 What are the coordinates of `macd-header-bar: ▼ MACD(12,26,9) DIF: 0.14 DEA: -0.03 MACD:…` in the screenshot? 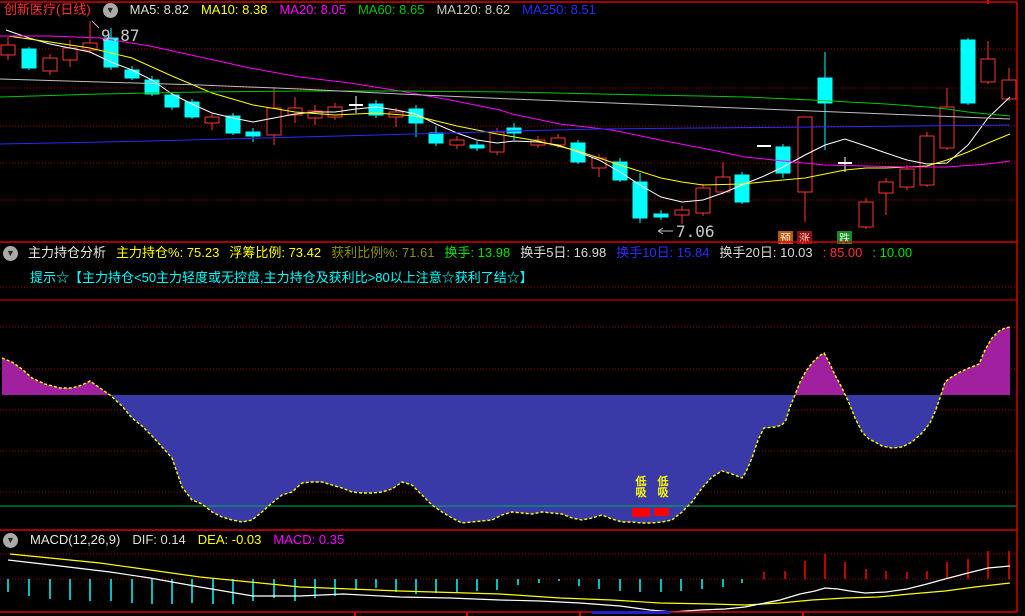 It's located at (173, 540).